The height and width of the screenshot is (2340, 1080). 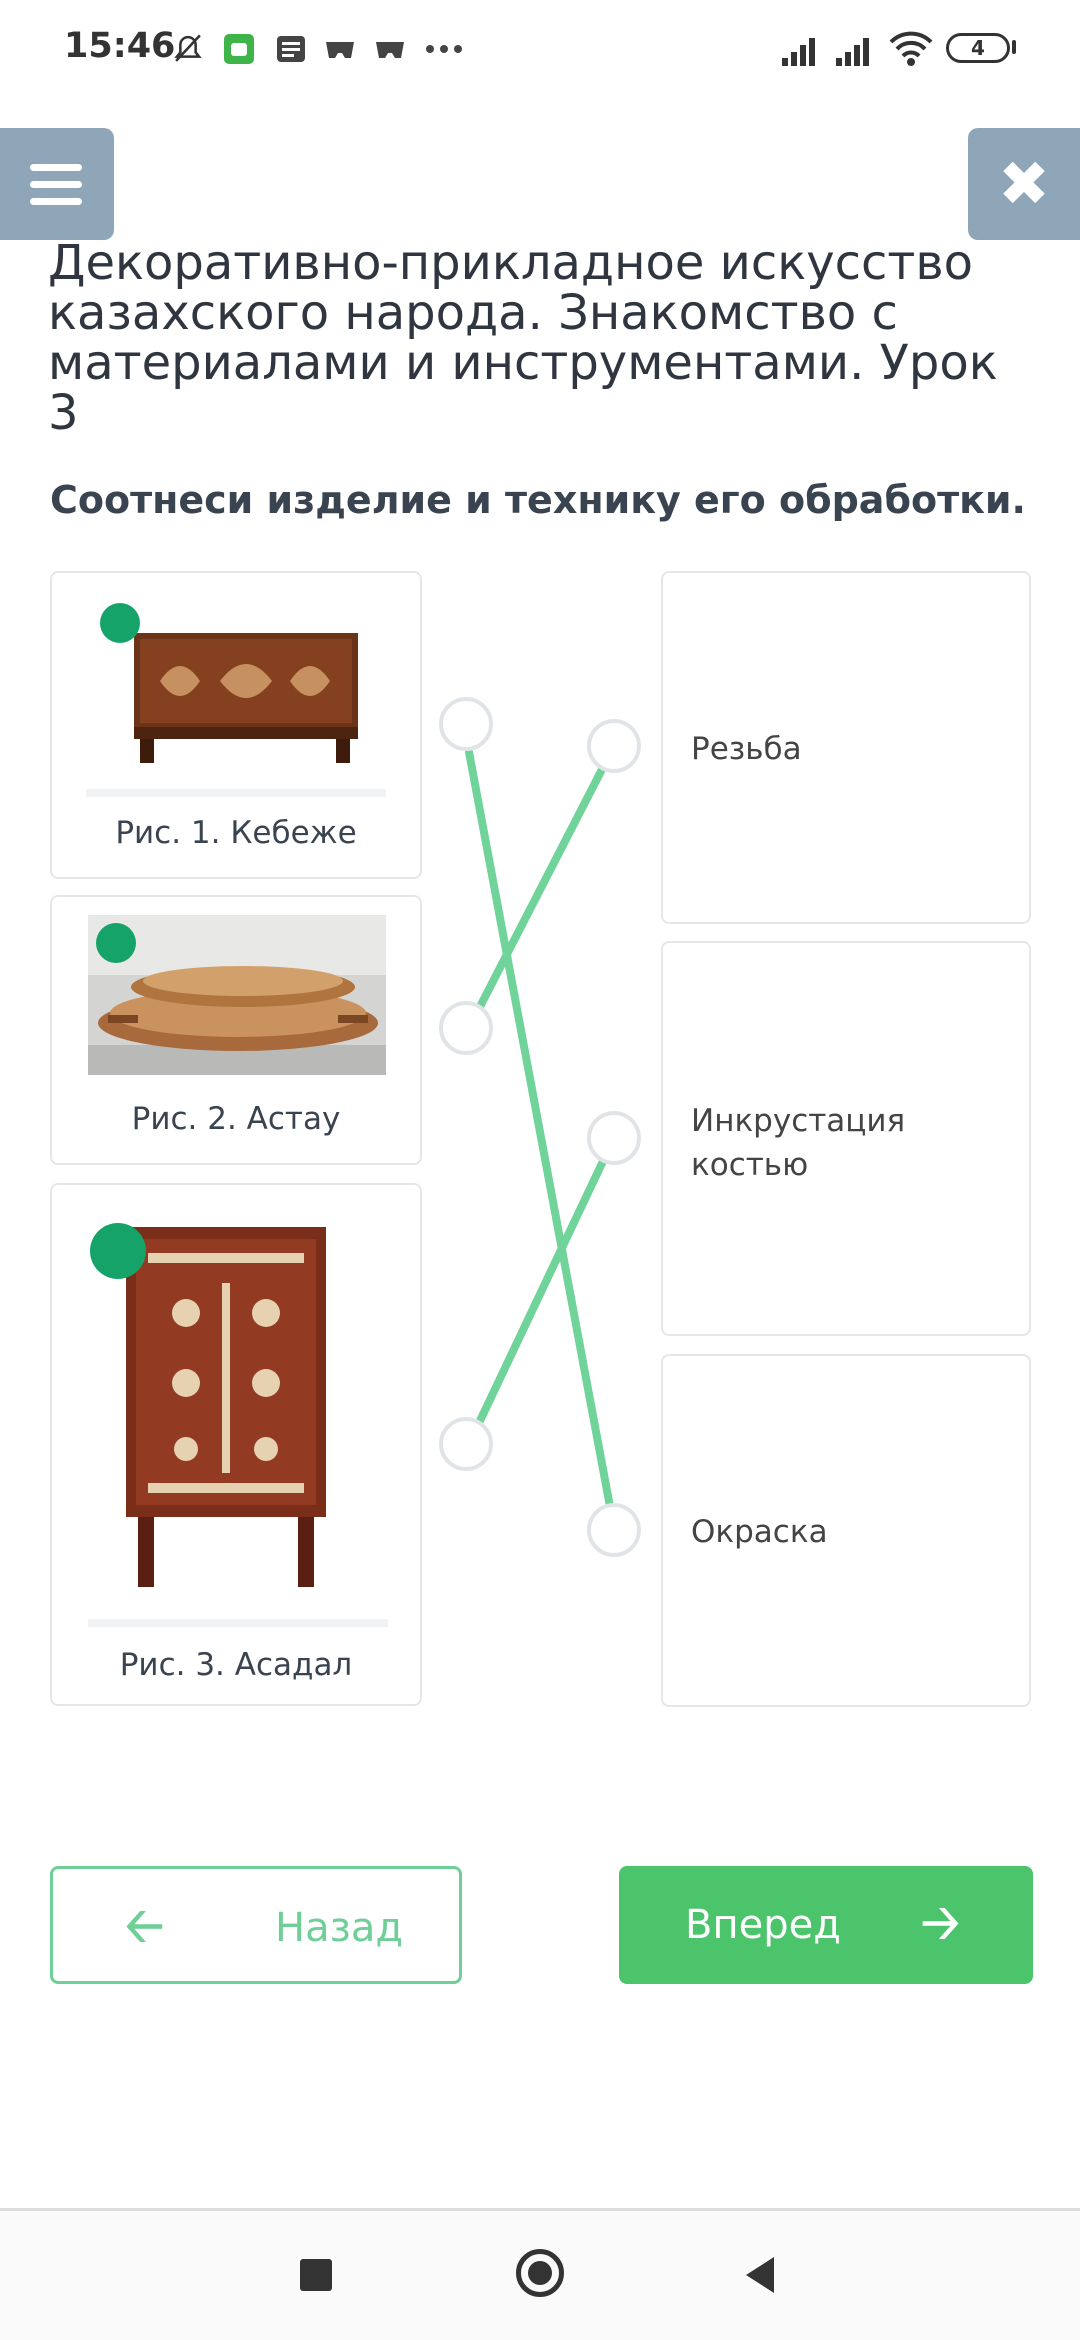 I want to click on home-icon, so click(x=540, y=2273).